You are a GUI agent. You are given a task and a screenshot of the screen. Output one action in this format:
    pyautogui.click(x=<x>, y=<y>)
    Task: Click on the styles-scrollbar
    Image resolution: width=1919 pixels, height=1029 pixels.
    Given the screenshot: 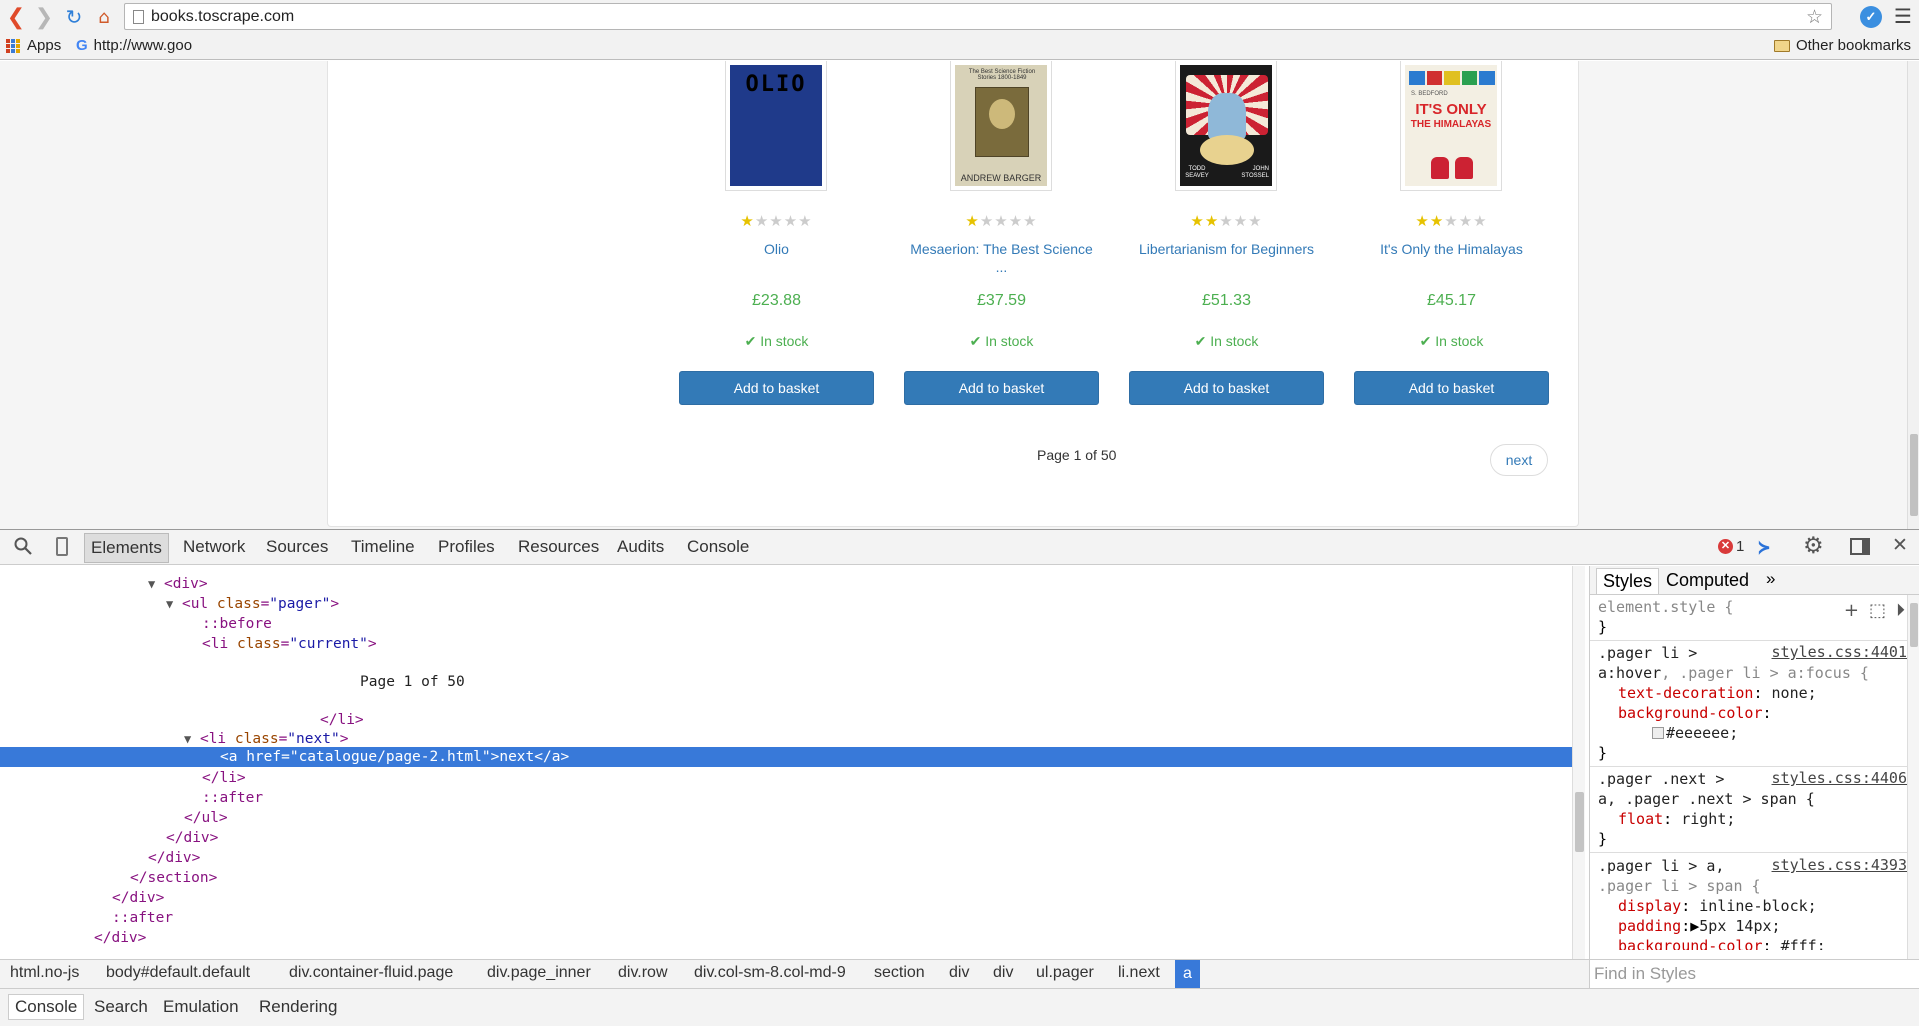 What is the action you would take?
    pyautogui.click(x=1913, y=792)
    